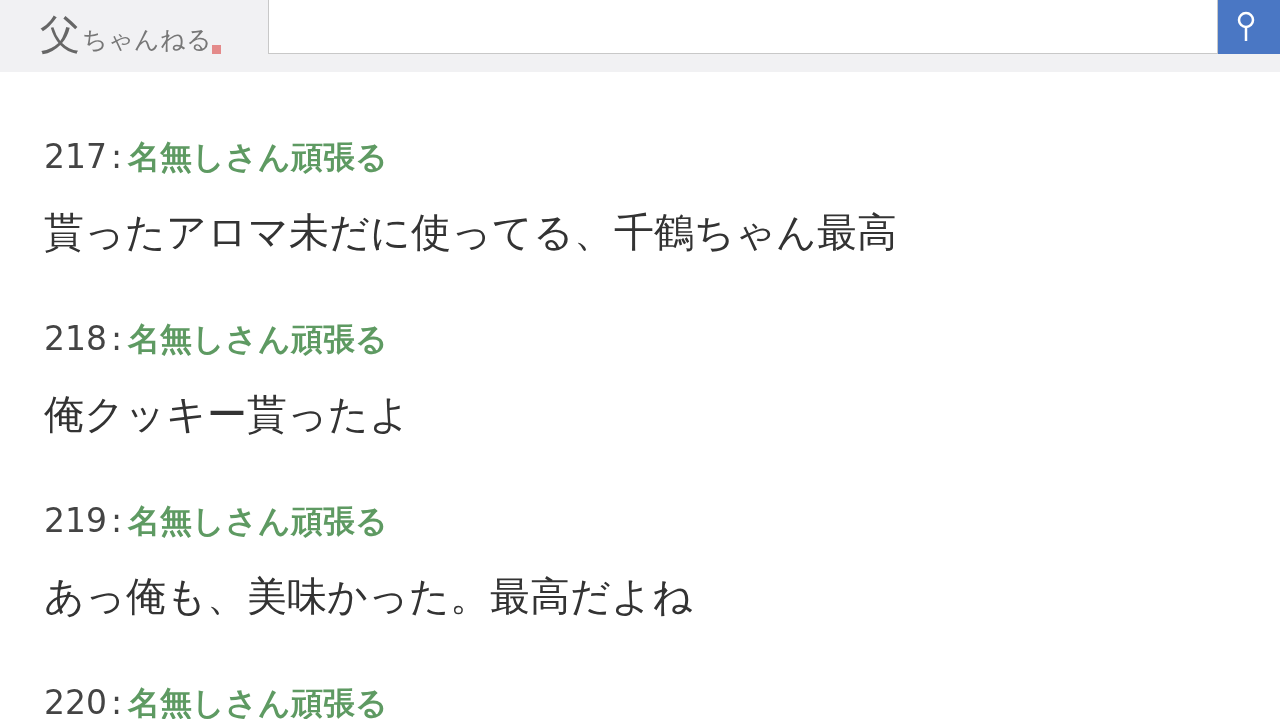  Describe the element at coordinates (227, 414) in the screenshot. I see `post-text: 俺クッキー貰ったよ` at that location.